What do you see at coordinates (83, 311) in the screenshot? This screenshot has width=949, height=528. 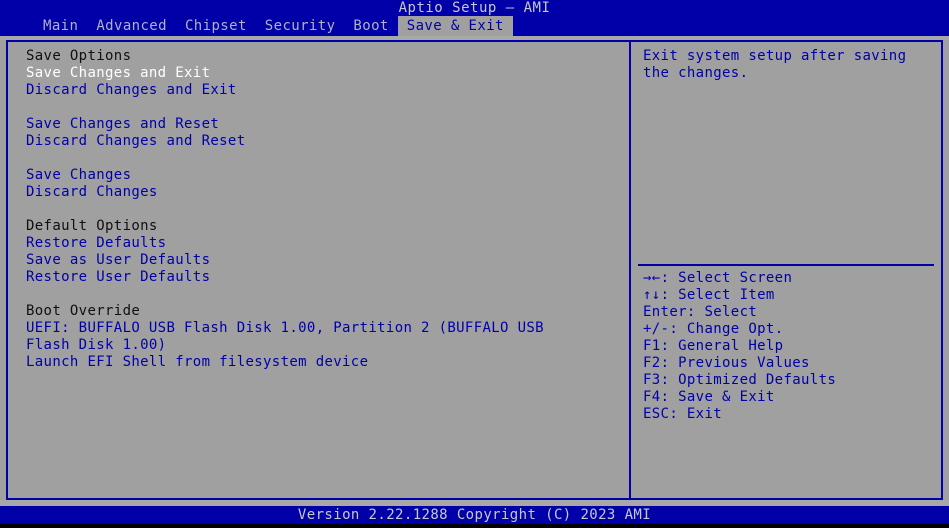 I see `section-header: Boot Override` at bounding box center [83, 311].